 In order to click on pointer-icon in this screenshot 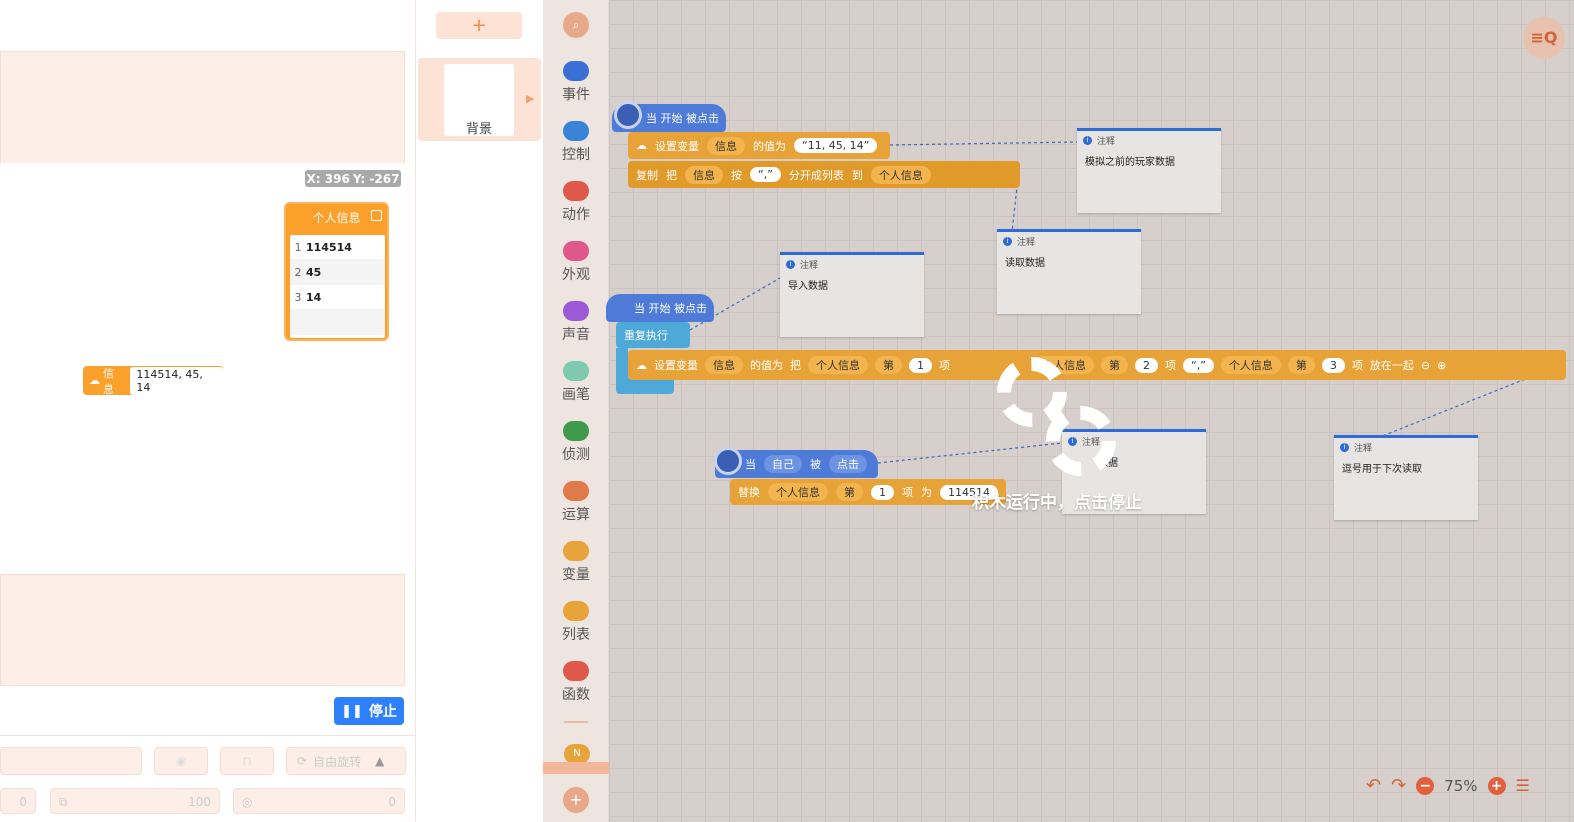, I will do `click(728, 461)`.